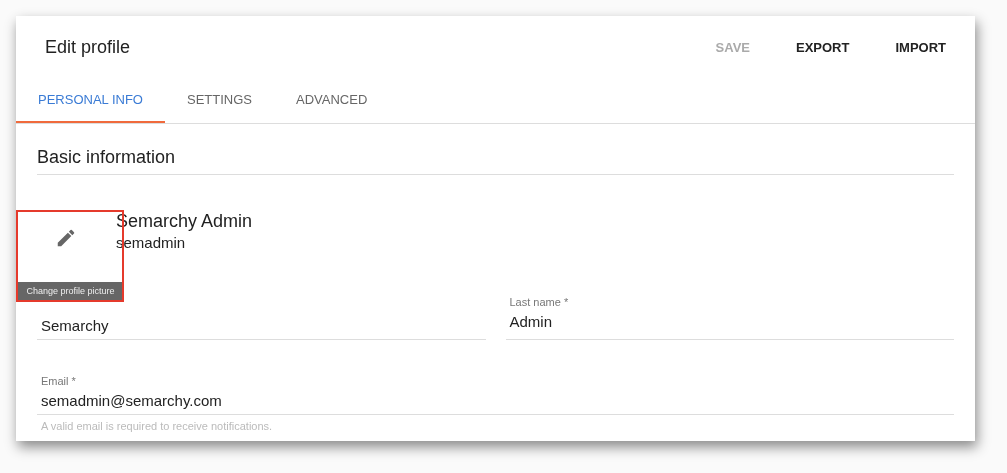  I want to click on pencil-icon, so click(66, 238).